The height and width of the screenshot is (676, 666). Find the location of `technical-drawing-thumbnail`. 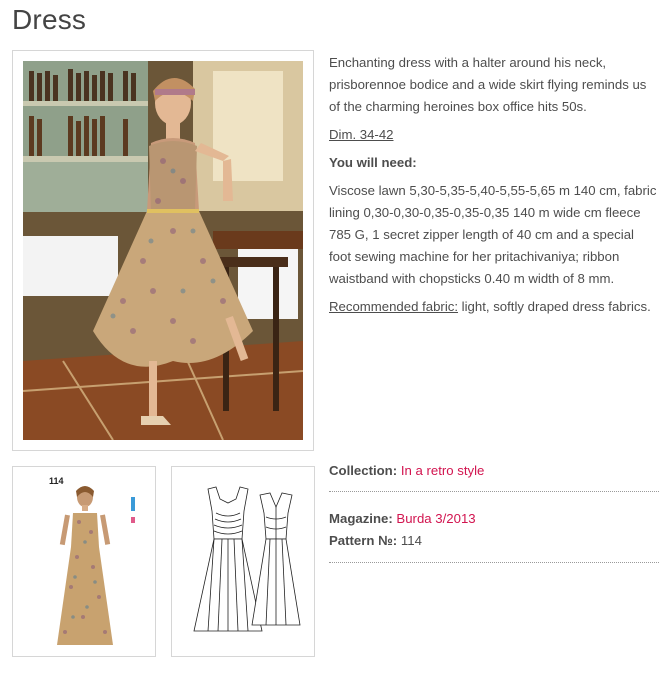

technical-drawing-thumbnail is located at coordinates (243, 561).